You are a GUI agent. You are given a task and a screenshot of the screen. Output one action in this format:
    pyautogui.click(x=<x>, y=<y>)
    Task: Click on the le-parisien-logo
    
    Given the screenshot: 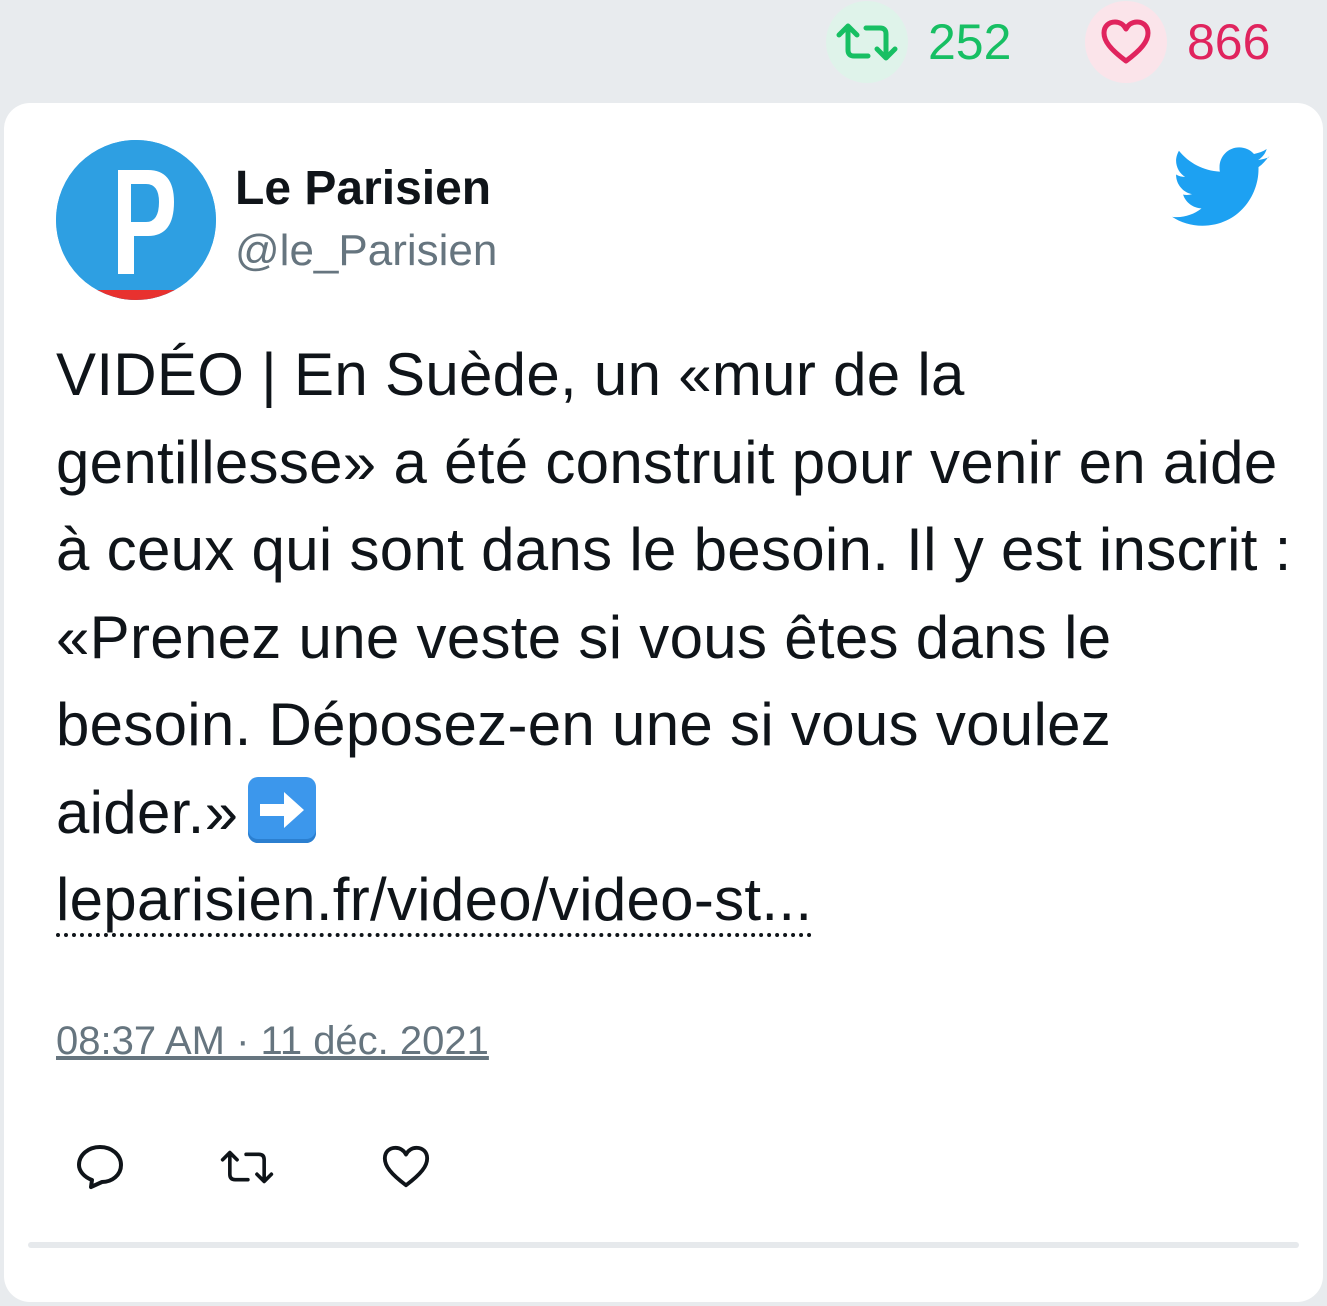 What is the action you would take?
    pyautogui.click(x=136, y=220)
    